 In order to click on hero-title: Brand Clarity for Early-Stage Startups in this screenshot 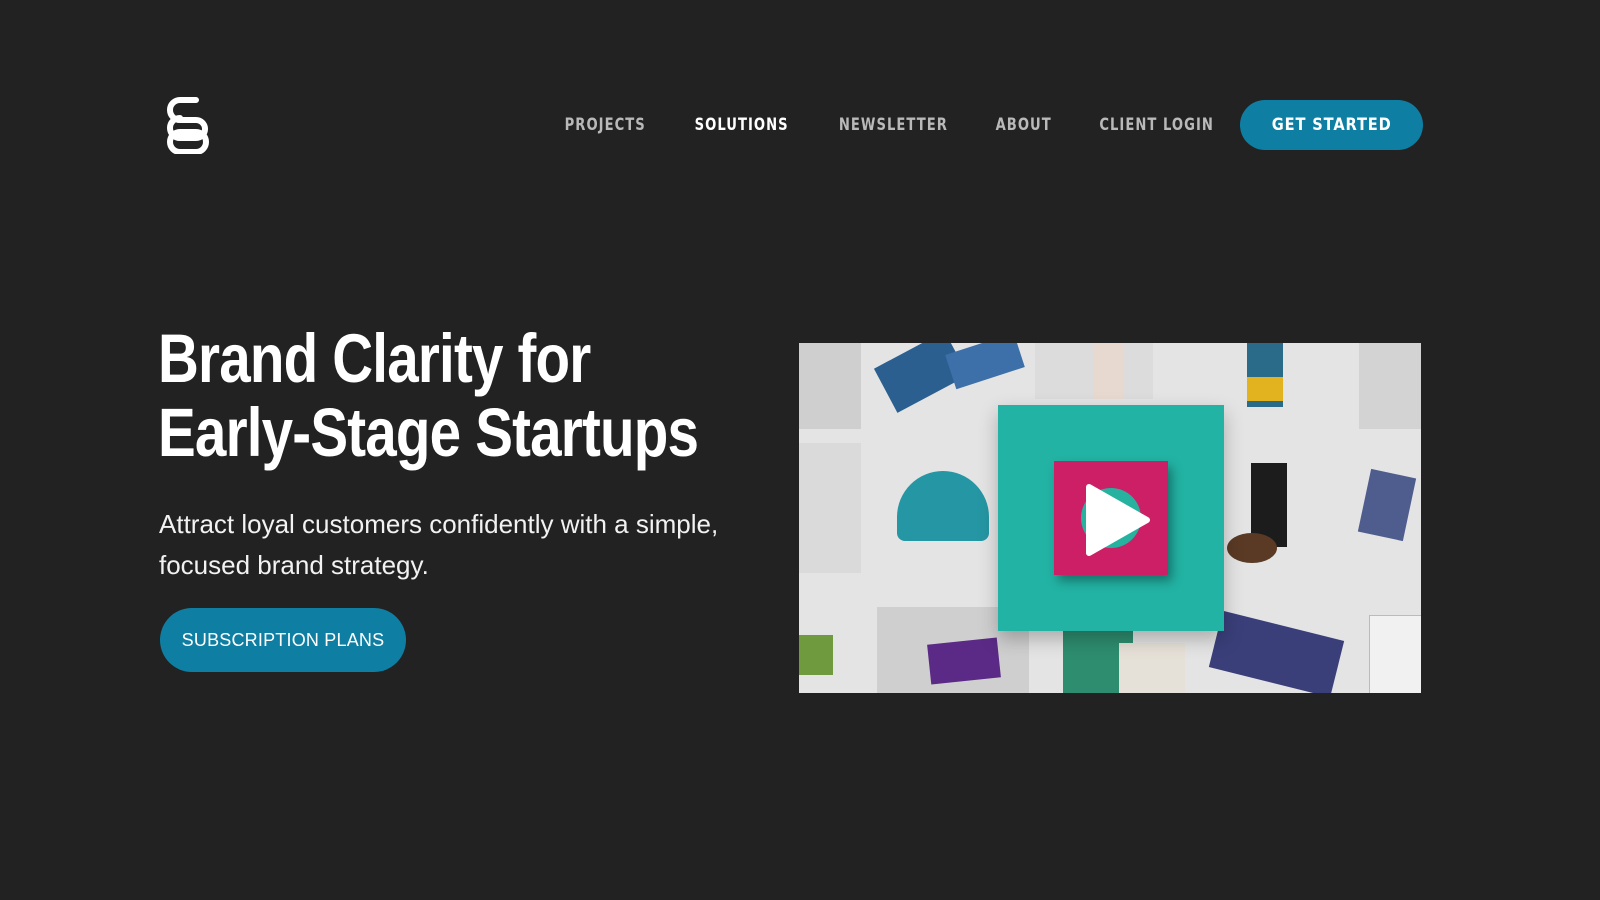, I will do `click(428, 395)`.